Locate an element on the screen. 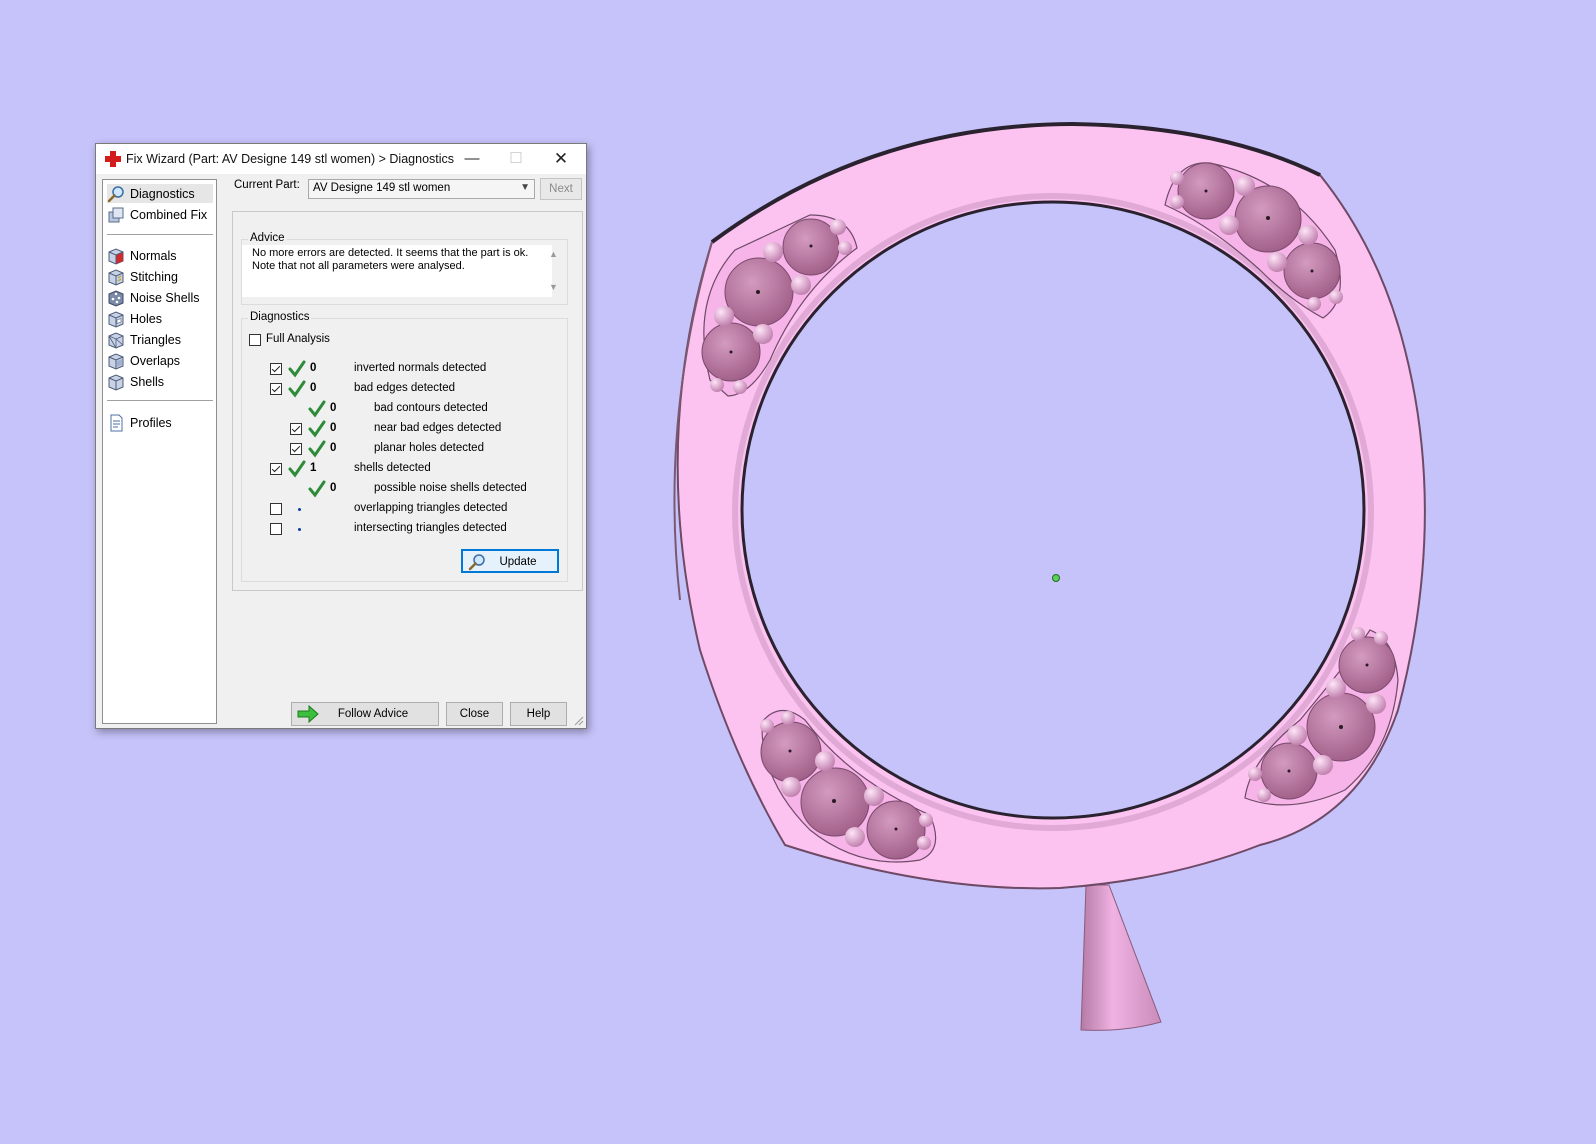 This screenshot has width=1596, height=1144. green-arrow-right-icon is located at coordinates (308, 714).